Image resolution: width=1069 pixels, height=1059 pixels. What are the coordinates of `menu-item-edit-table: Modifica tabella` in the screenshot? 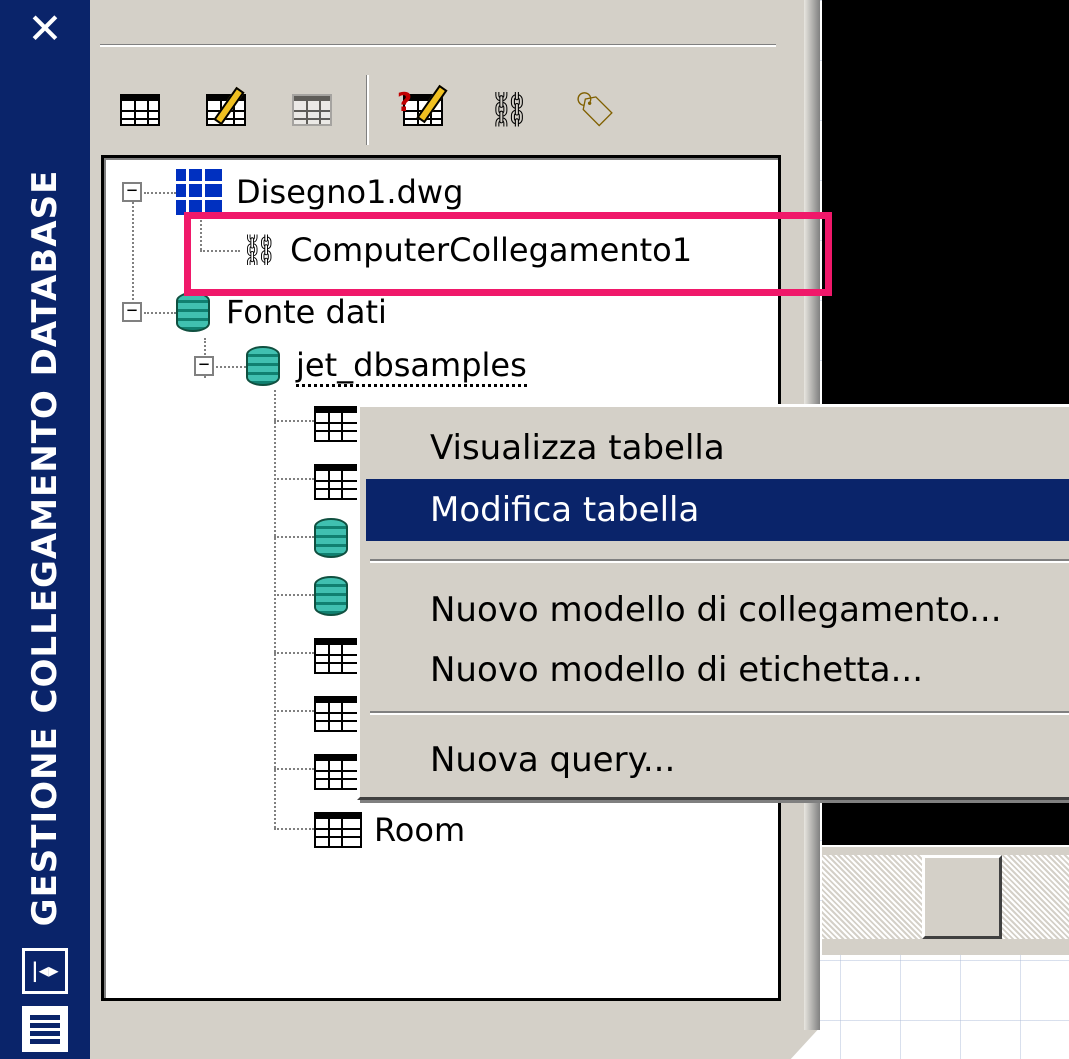 It's located at (717, 510).